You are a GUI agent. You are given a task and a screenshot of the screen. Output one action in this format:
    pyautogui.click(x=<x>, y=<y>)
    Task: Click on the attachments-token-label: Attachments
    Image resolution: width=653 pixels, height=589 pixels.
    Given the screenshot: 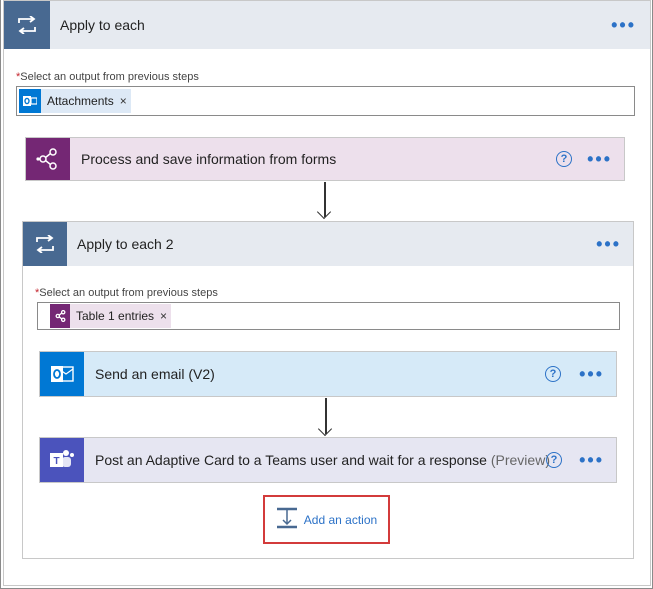 What is the action you would take?
    pyautogui.click(x=80, y=101)
    